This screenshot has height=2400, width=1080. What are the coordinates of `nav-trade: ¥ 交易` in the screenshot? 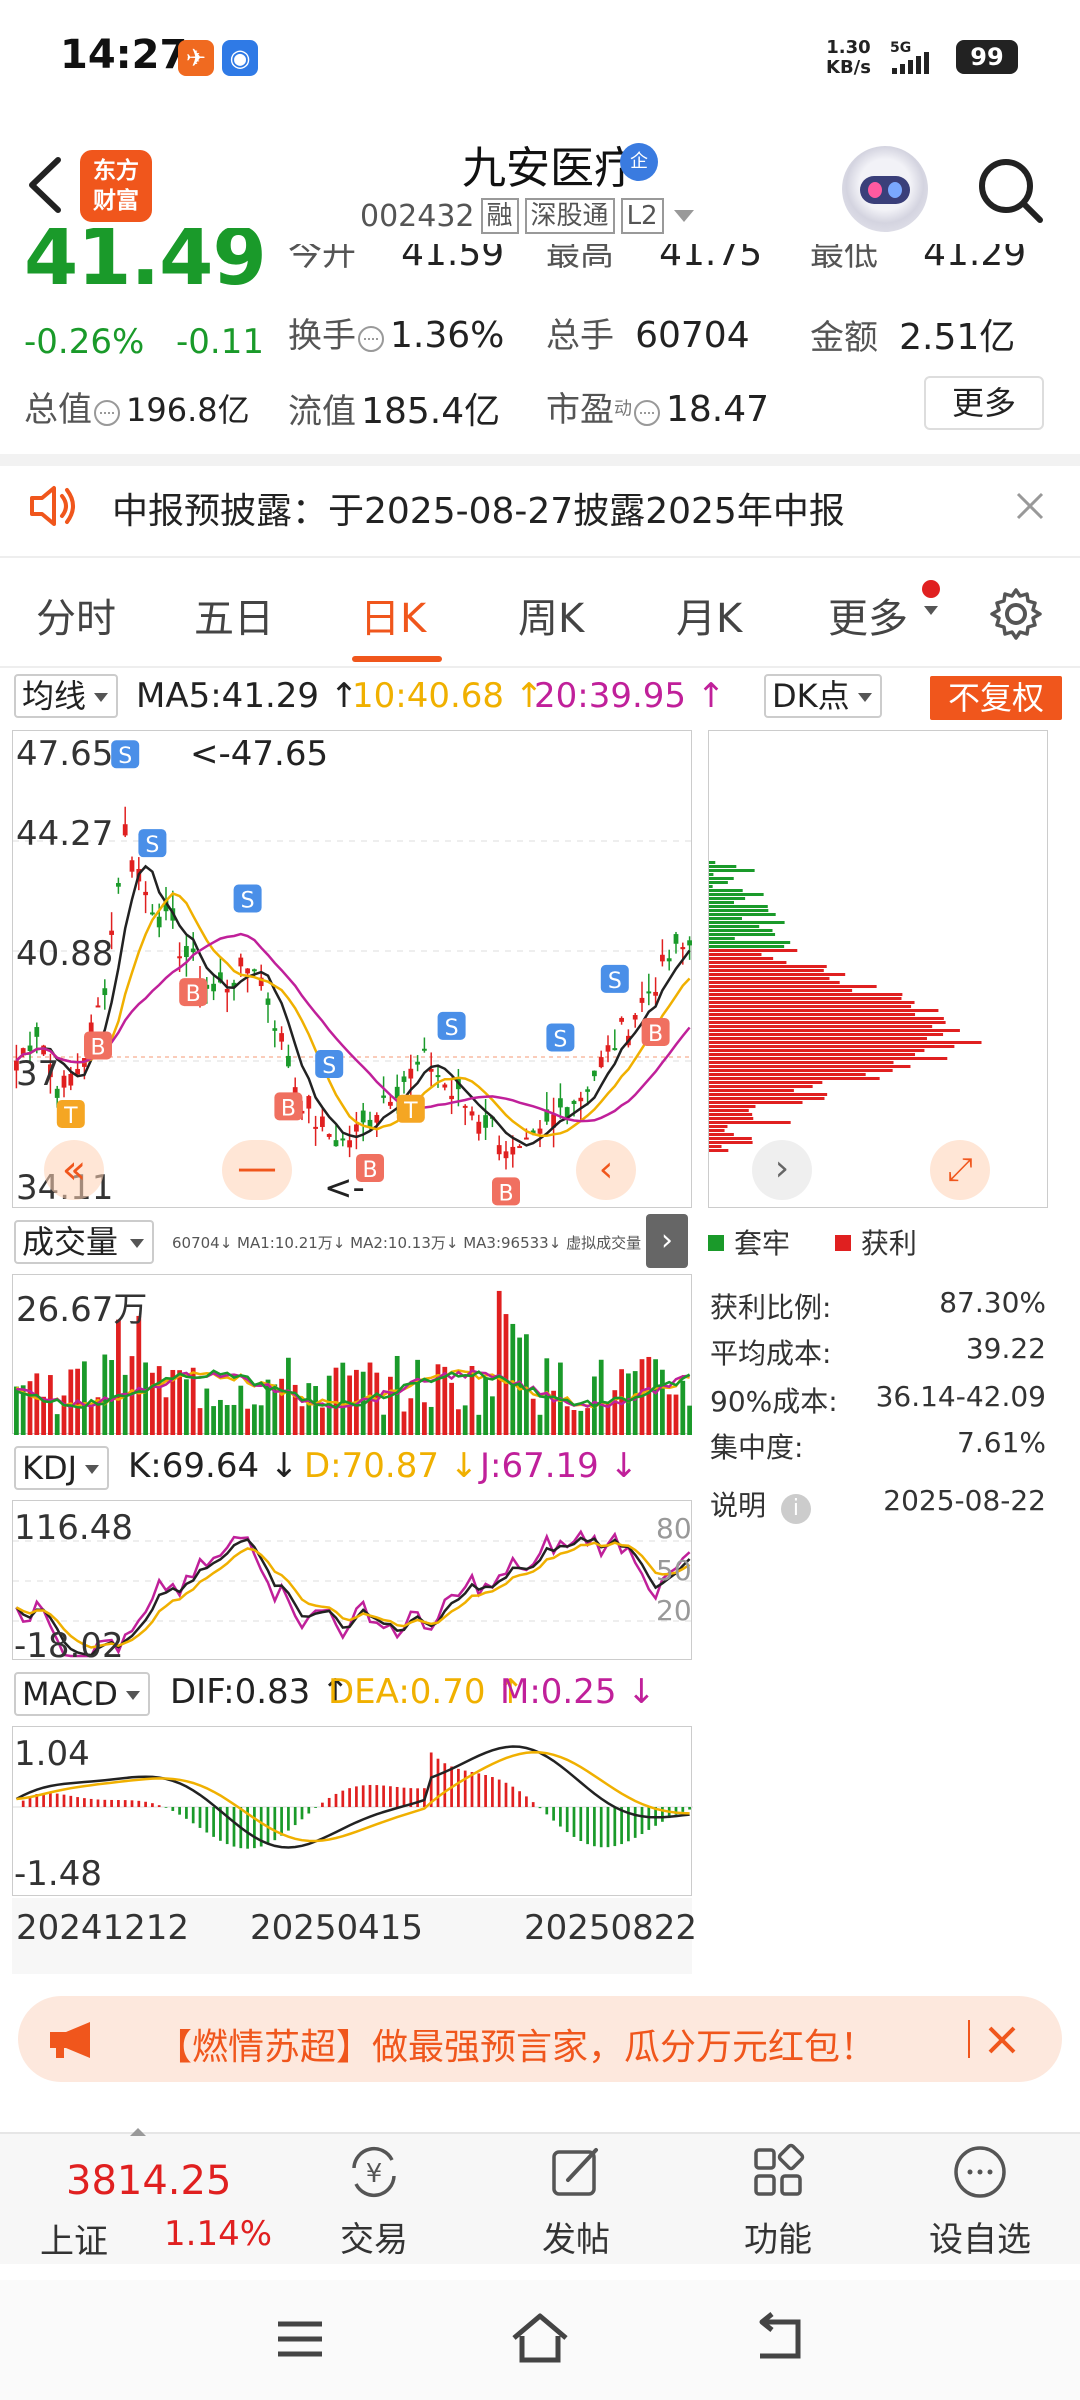 It's located at (374, 2200).